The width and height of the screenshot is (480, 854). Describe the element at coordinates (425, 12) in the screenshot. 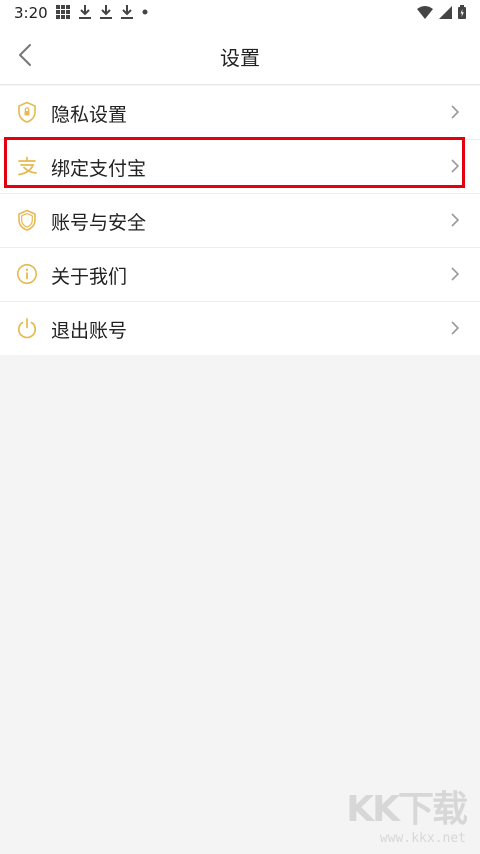

I see `wifi-icon` at that location.